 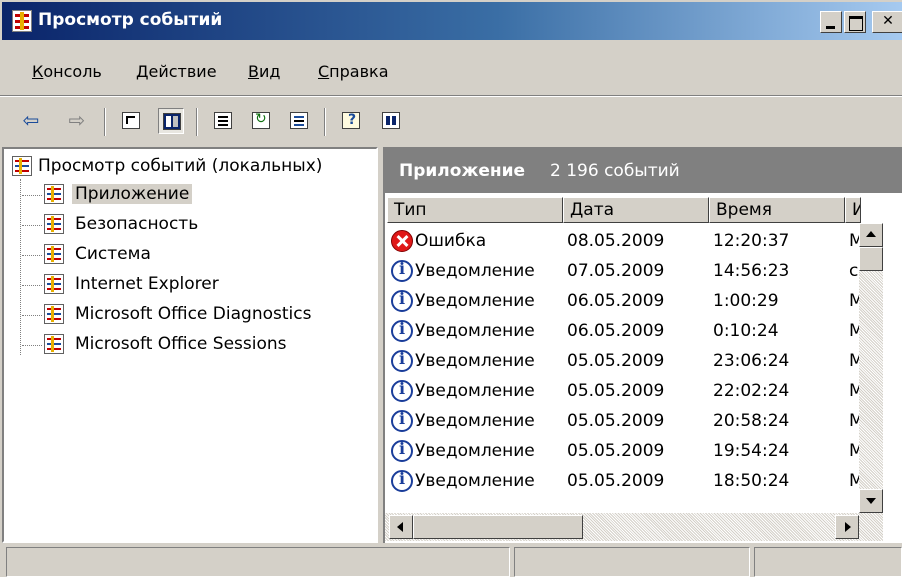 I want to click on refresh-icon, so click(x=261, y=121).